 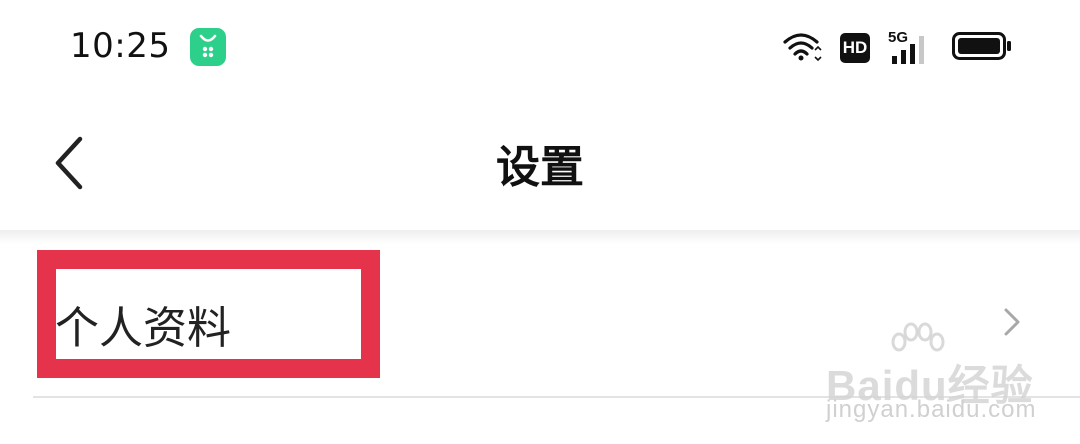 What do you see at coordinates (208, 47) in the screenshot?
I see `green-bag-app-icon` at bounding box center [208, 47].